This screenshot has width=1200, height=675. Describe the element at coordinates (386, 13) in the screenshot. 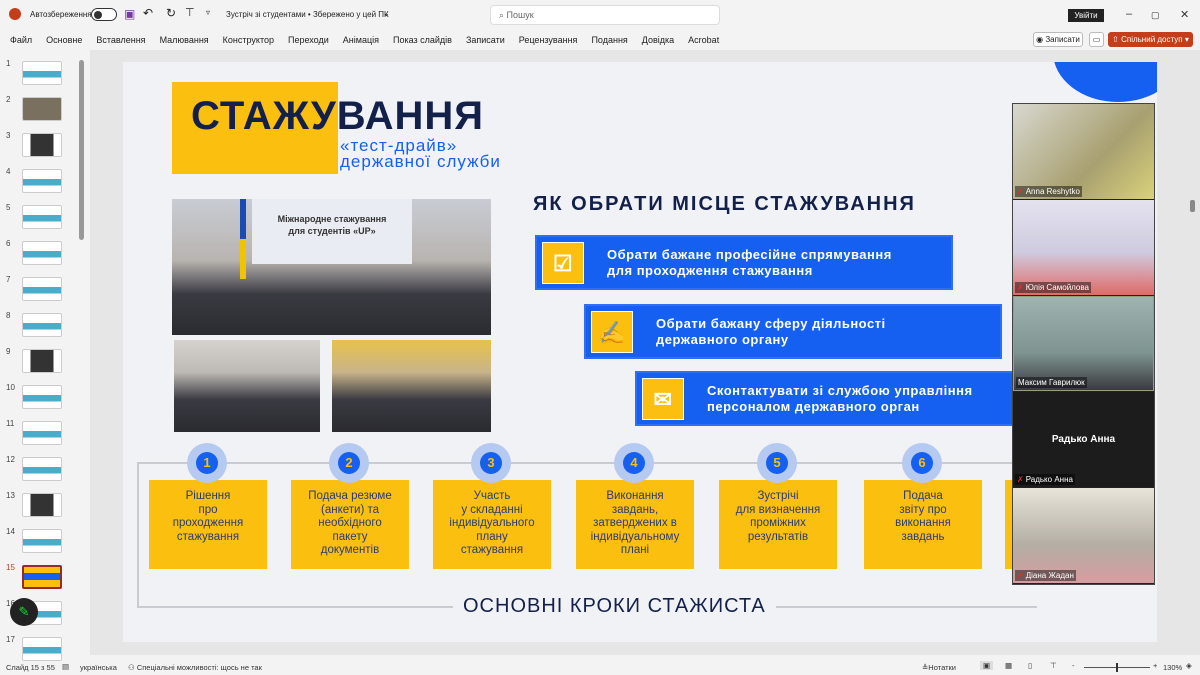

I see `chevron-down-icon: ⌄` at that location.